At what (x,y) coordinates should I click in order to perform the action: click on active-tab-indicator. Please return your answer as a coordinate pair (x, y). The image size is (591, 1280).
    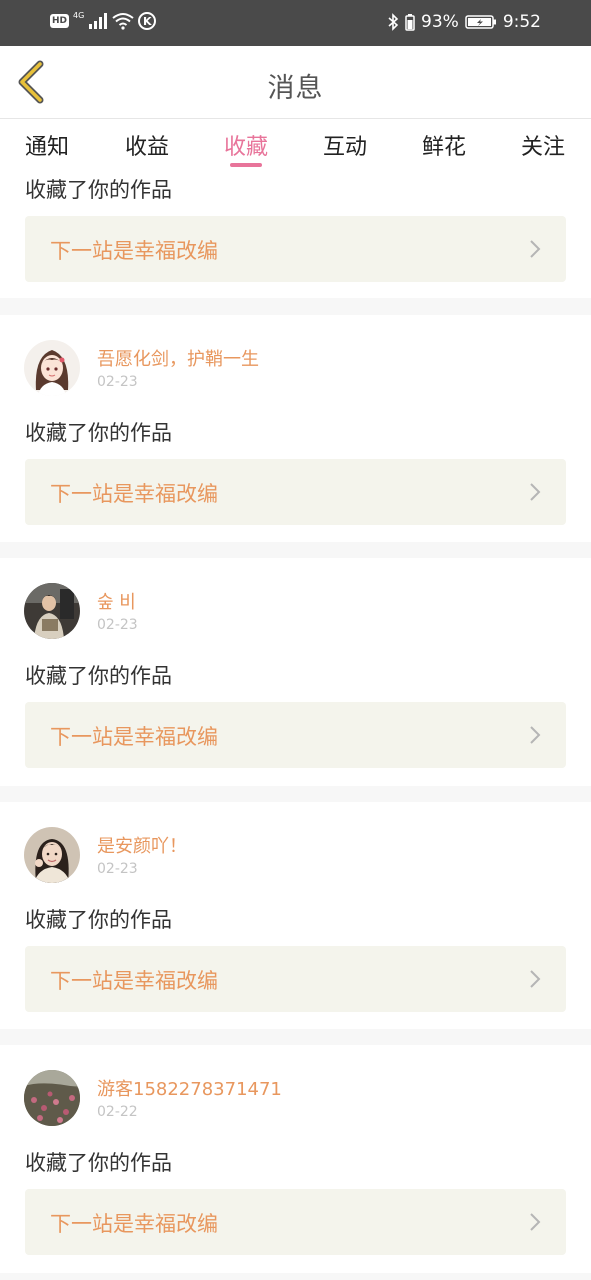
    Looking at the image, I should click on (246, 165).